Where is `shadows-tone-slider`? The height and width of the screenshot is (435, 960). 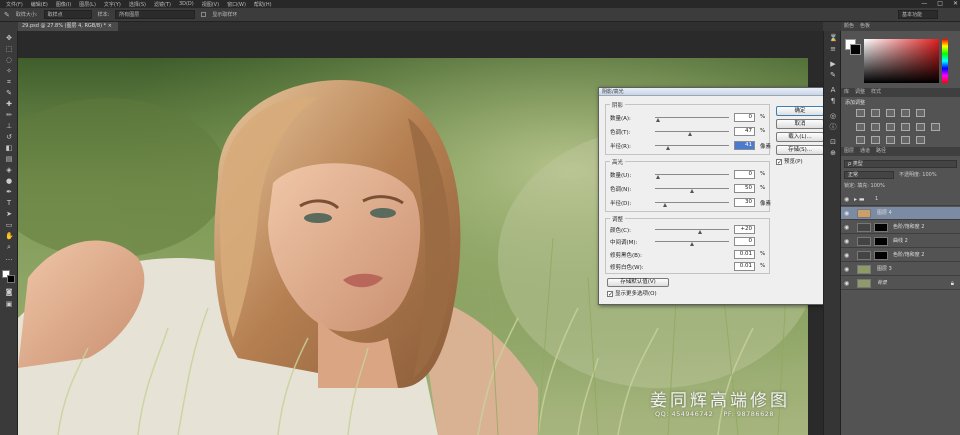
shadows-tone-slider is located at coordinates (692, 131).